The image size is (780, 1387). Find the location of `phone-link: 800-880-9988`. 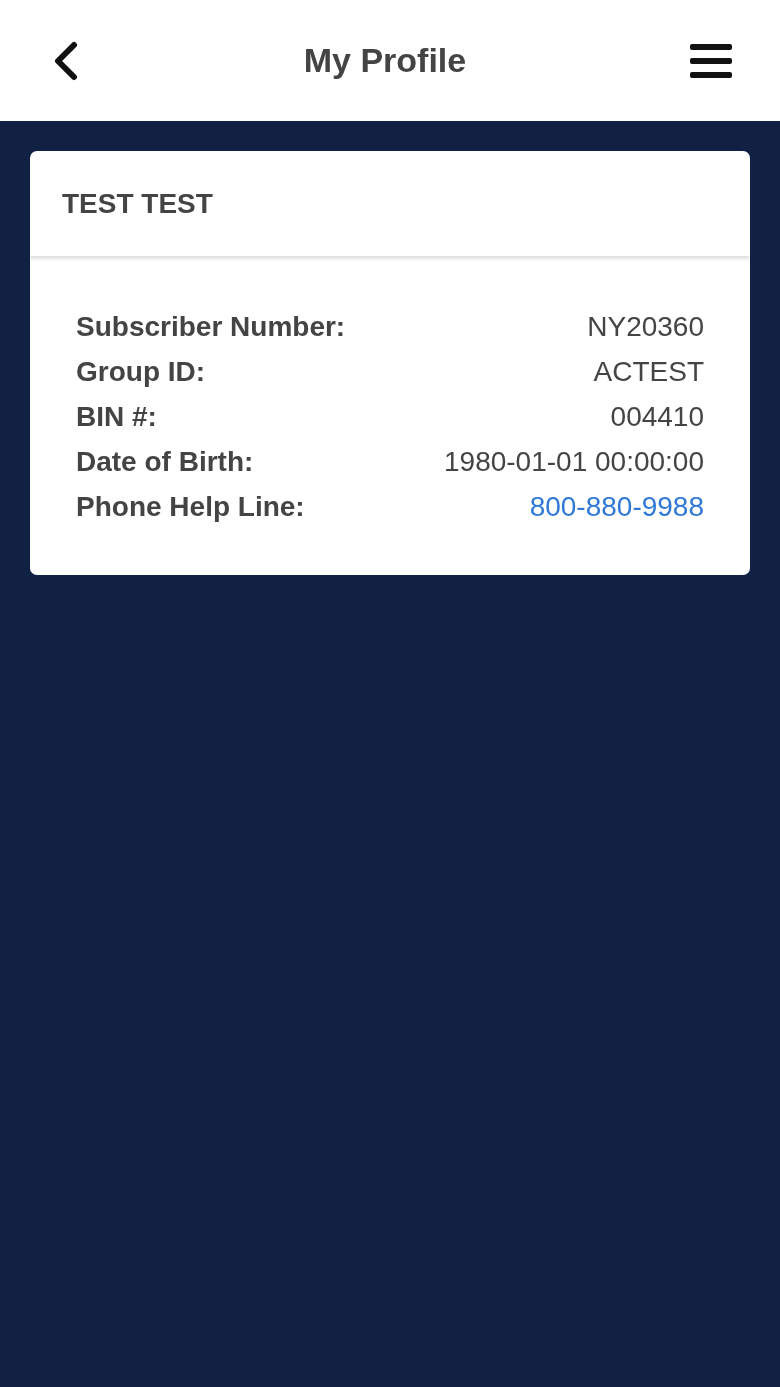

phone-link: 800-880-9988 is located at coordinates (616, 506).